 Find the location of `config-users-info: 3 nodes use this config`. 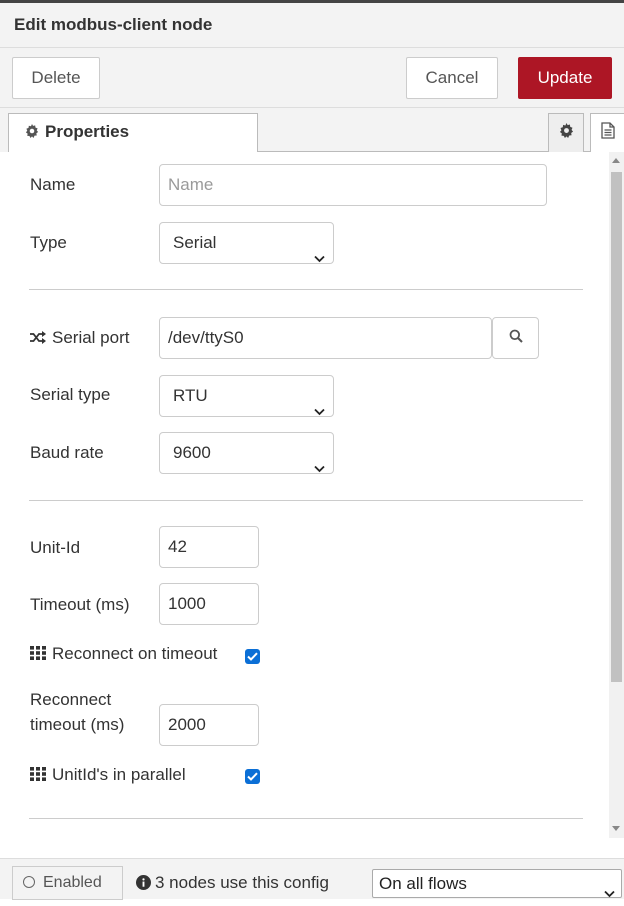

config-users-info: 3 nodes use this config is located at coordinates (232, 884).